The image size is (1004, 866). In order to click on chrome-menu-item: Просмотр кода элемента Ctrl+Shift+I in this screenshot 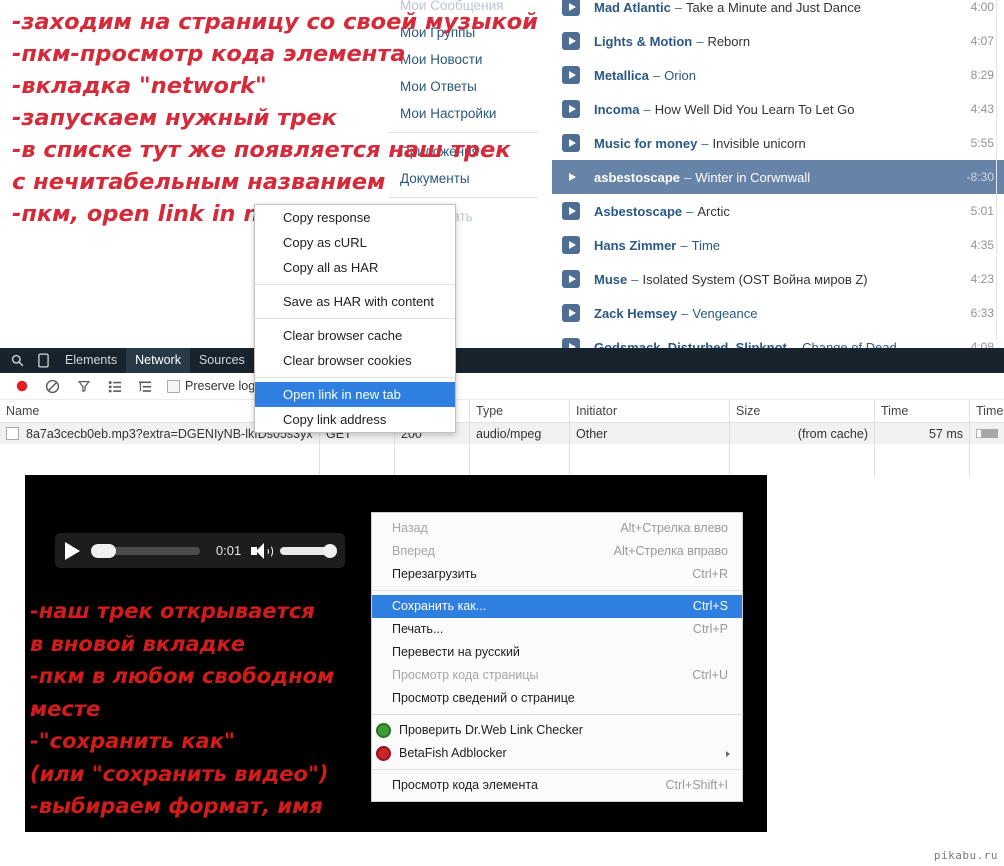, I will do `click(557, 785)`.